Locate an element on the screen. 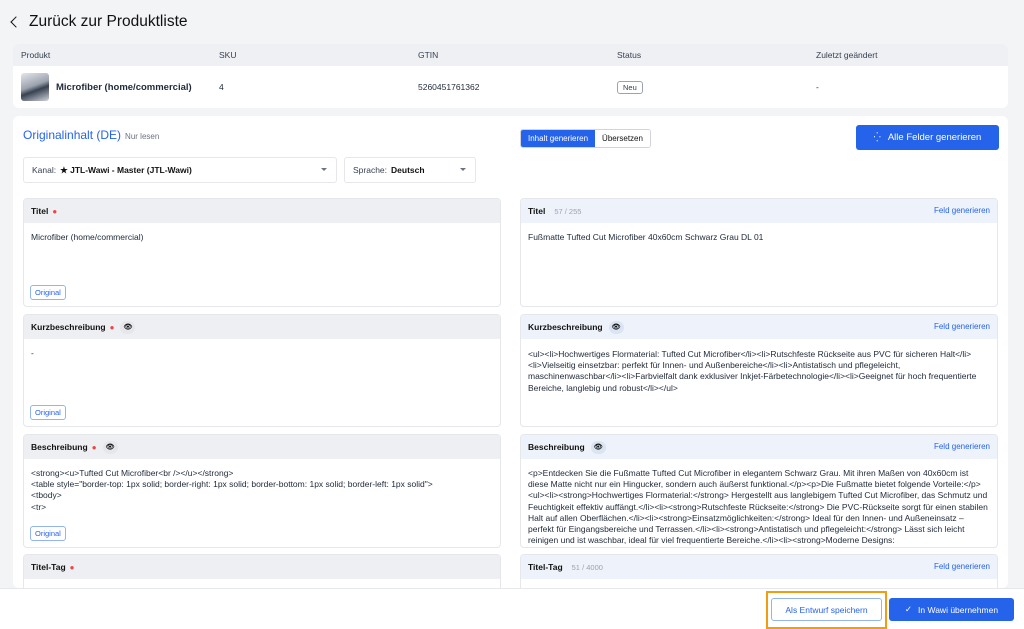 The width and height of the screenshot is (1024, 629). mode-toggle: Inhalt generieren Übersetzen is located at coordinates (585, 138).